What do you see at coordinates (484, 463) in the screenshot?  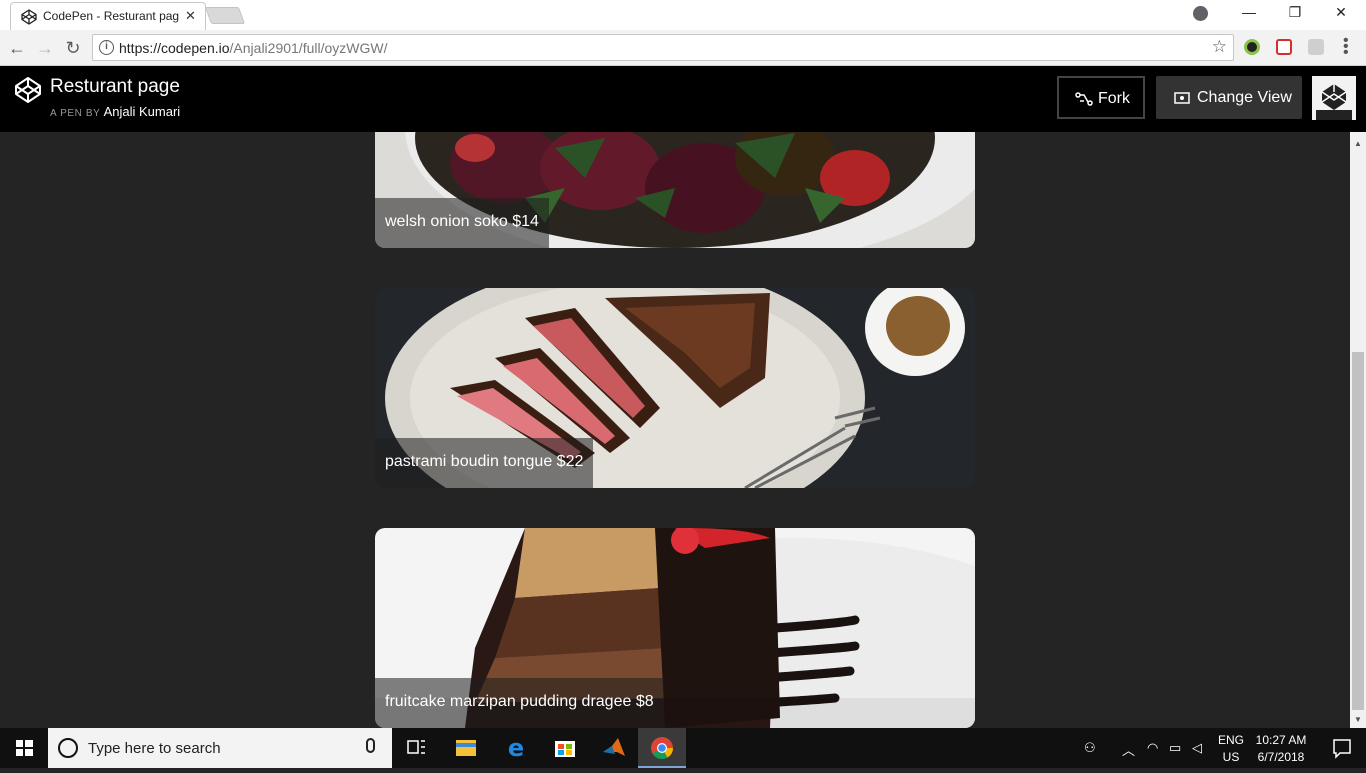 I see `menu-item-caption: pastrami boudin tongue $22` at bounding box center [484, 463].